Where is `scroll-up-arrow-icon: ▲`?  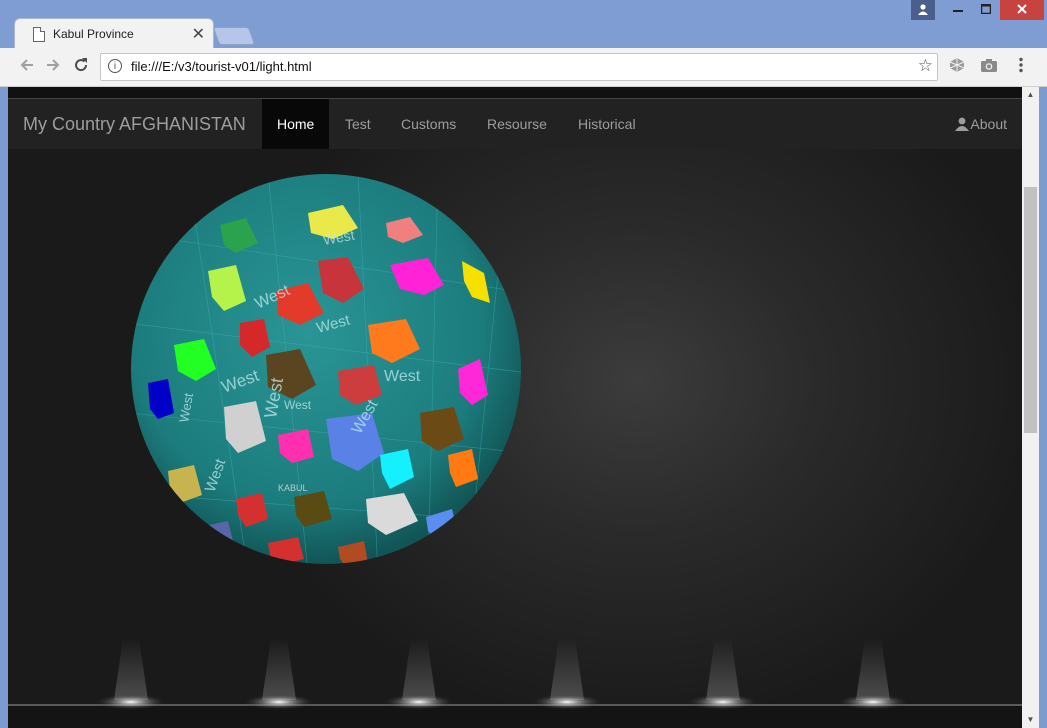 scroll-up-arrow-icon: ▲ is located at coordinates (1030, 95).